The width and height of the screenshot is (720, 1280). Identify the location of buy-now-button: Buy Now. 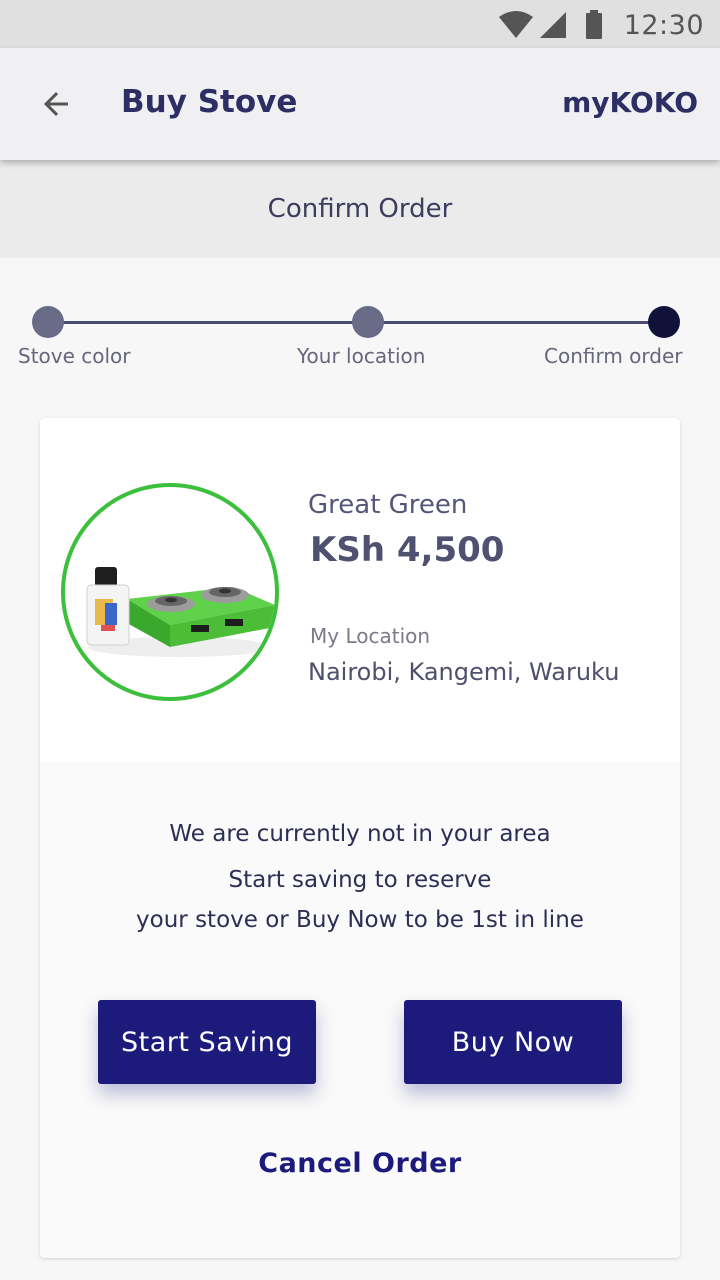
(513, 1042).